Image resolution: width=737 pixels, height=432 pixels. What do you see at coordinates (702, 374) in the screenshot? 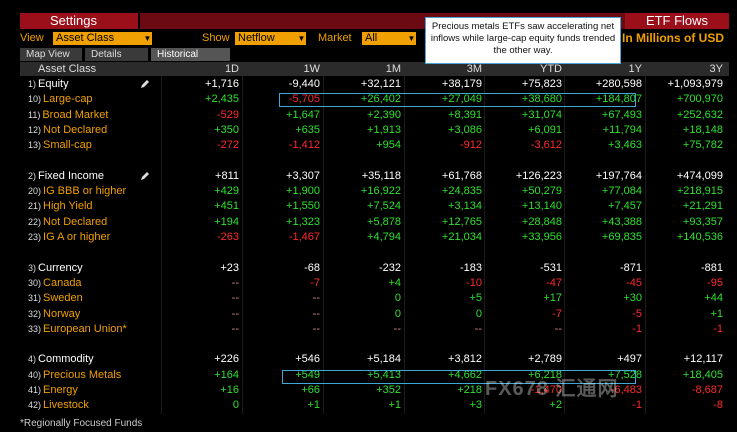
I see `table-cell: +18,405` at bounding box center [702, 374].